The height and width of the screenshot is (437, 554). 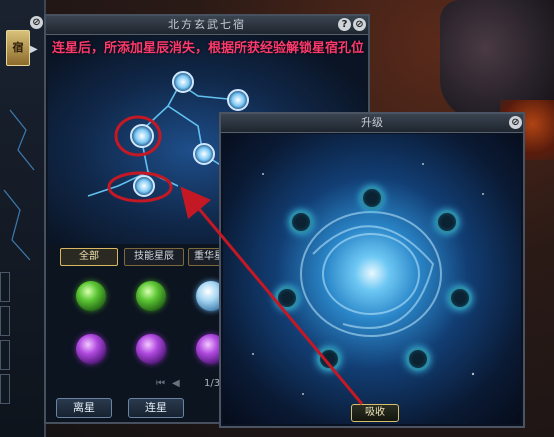 What do you see at coordinates (375, 413) in the screenshot?
I see `absorb-button: 吸收` at bounding box center [375, 413].